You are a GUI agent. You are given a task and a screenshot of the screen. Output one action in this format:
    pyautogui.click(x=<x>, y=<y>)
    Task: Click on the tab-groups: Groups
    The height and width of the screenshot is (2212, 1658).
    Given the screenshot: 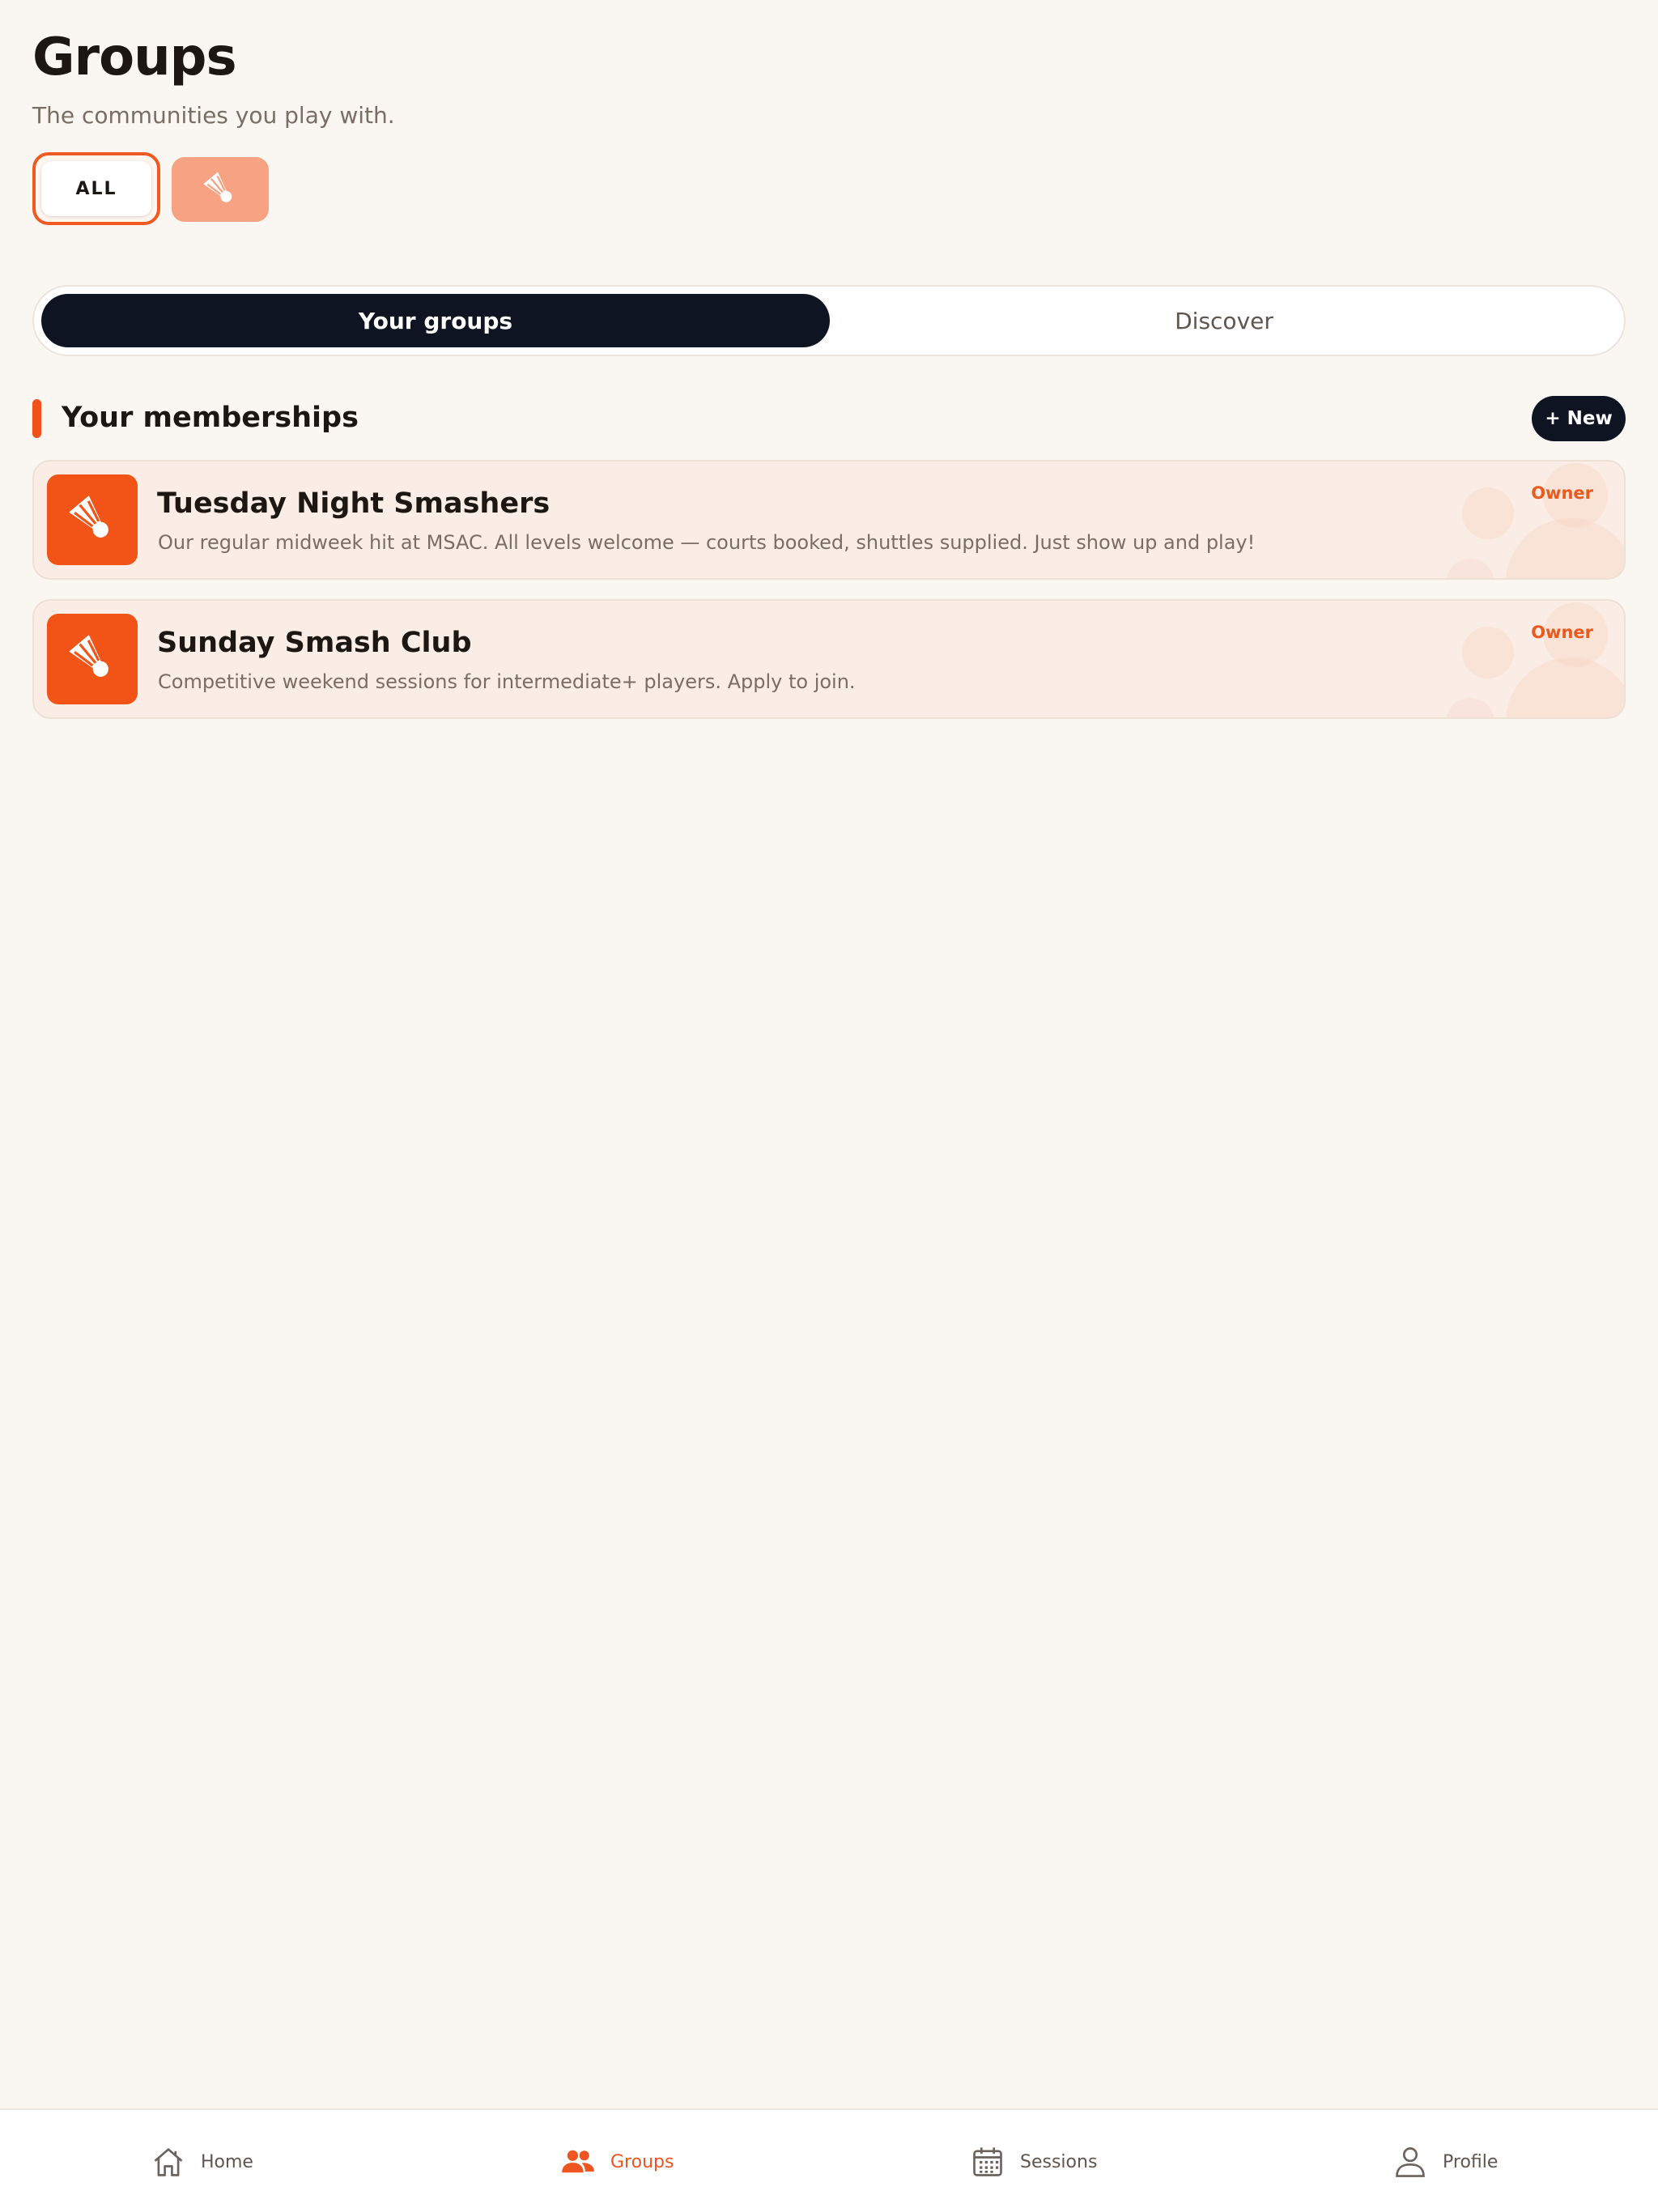 What is the action you would take?
    pyautogui.click(x=617, y=2161)
    